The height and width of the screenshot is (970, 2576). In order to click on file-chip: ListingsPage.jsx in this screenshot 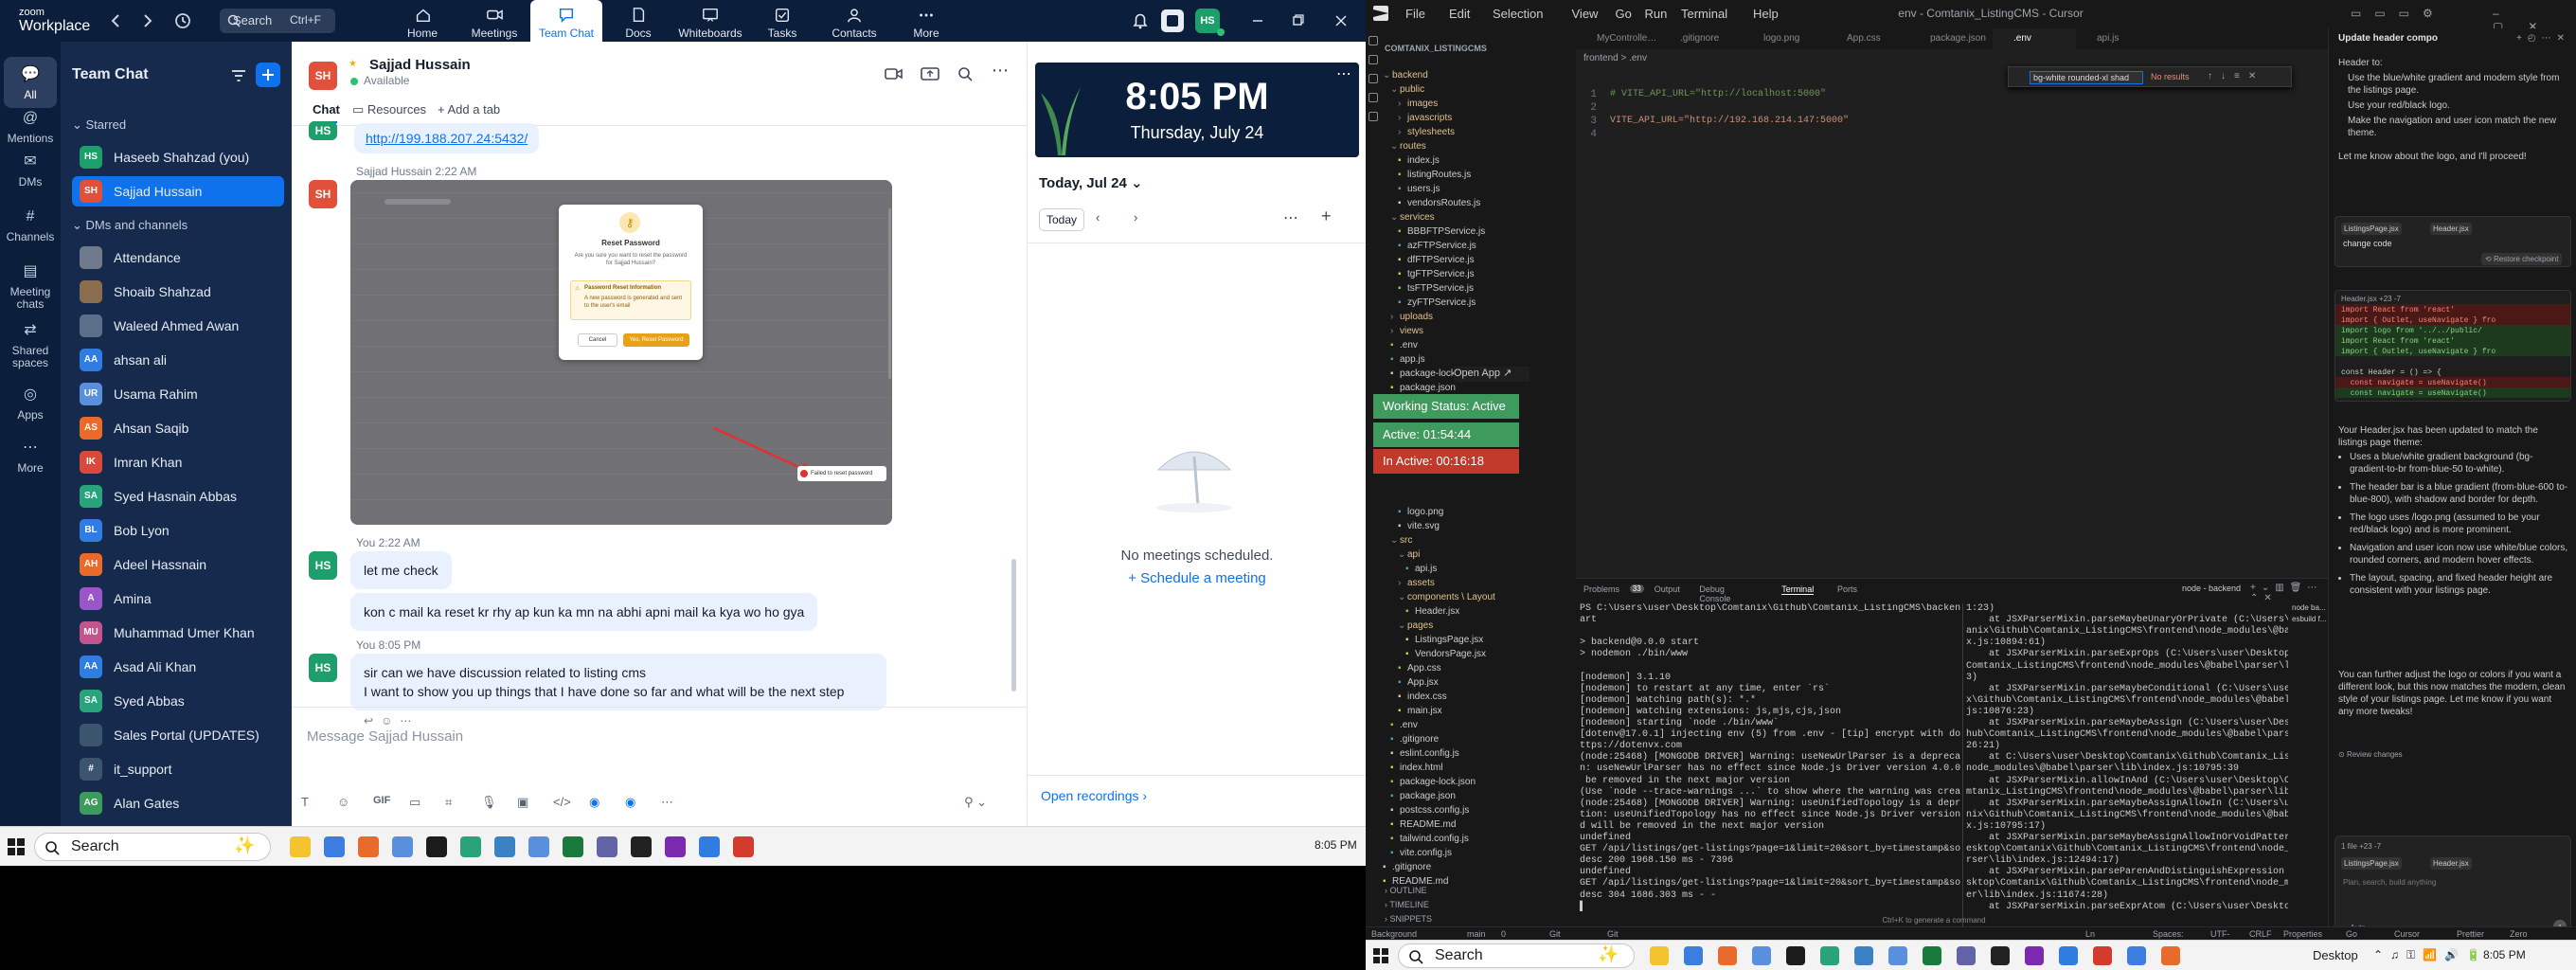, I will do `click(2371, 229)`.